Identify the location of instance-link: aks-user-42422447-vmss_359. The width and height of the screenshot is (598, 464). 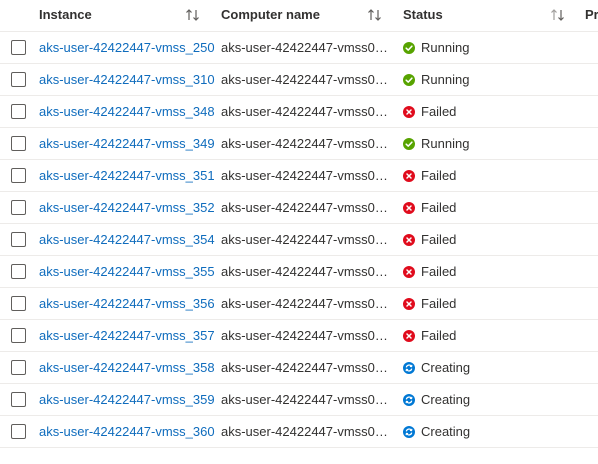
(127, 400).